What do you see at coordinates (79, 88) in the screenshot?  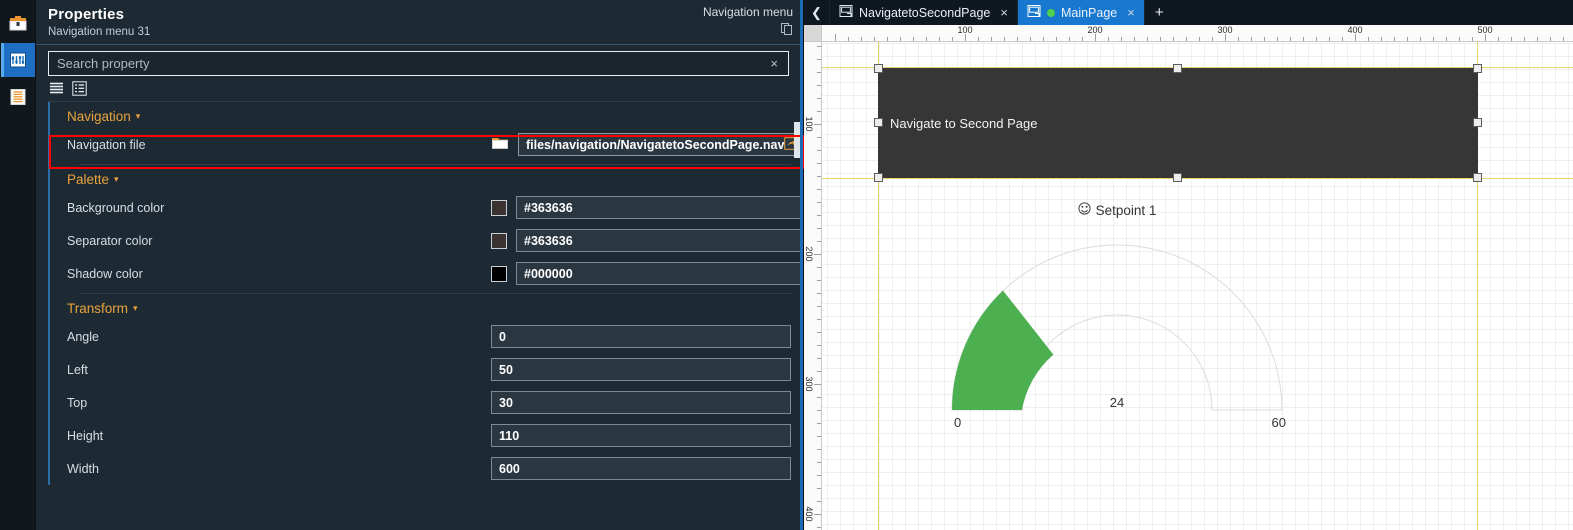 I see `grouped-view-toggle` at bounding box center [79, 88].